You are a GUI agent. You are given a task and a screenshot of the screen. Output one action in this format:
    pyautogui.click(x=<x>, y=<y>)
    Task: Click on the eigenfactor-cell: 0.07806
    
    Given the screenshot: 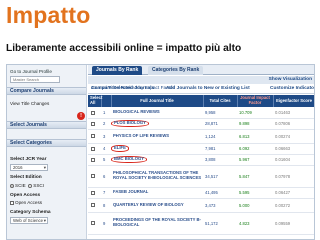 What is the action you would take?
    pyautogui.click(x=293, y=124)
    